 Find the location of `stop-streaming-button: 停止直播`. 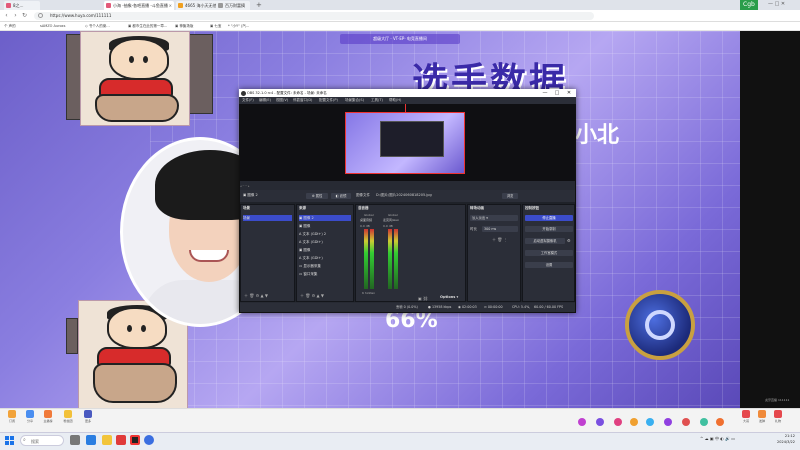

stop-streaming-button: 停止直播 is located at coordinates (549, 218).